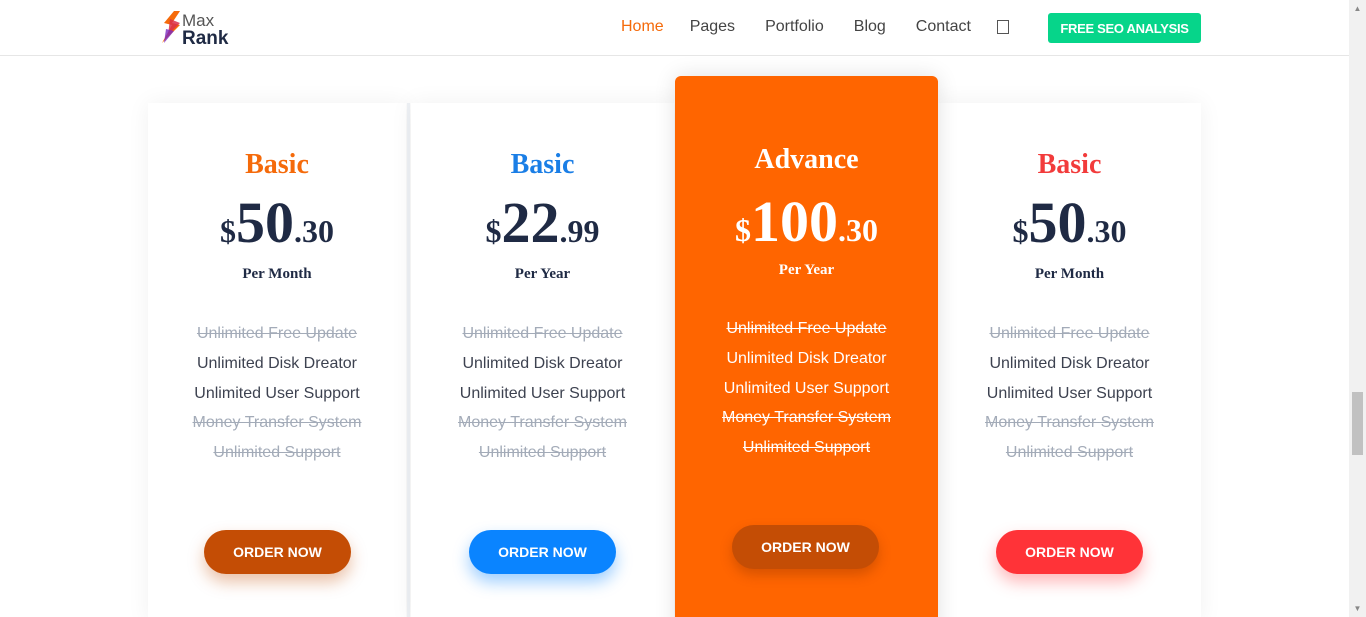 The width and height of the screenshot is (1366, 617). I want to click on scroll-up-arrow-icon: ▲, so click(1357, 8).